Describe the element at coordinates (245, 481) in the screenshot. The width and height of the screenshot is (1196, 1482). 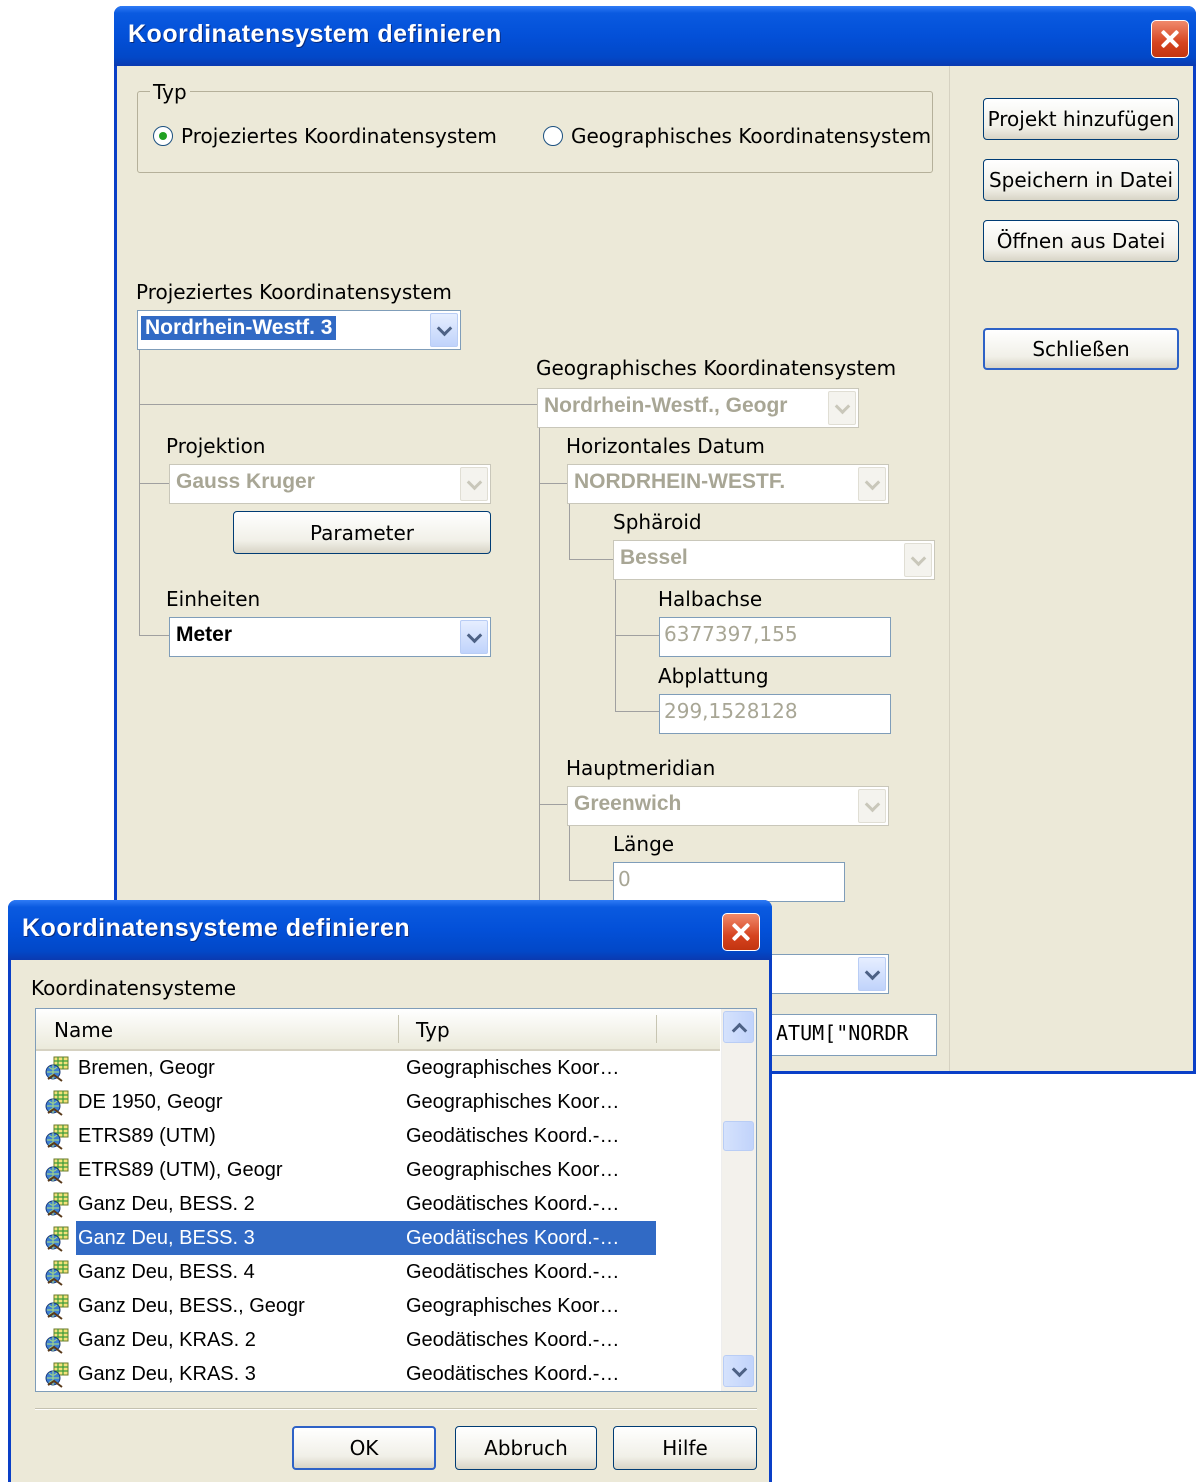
I see `projection-value: Gauss Kruger` at that location.